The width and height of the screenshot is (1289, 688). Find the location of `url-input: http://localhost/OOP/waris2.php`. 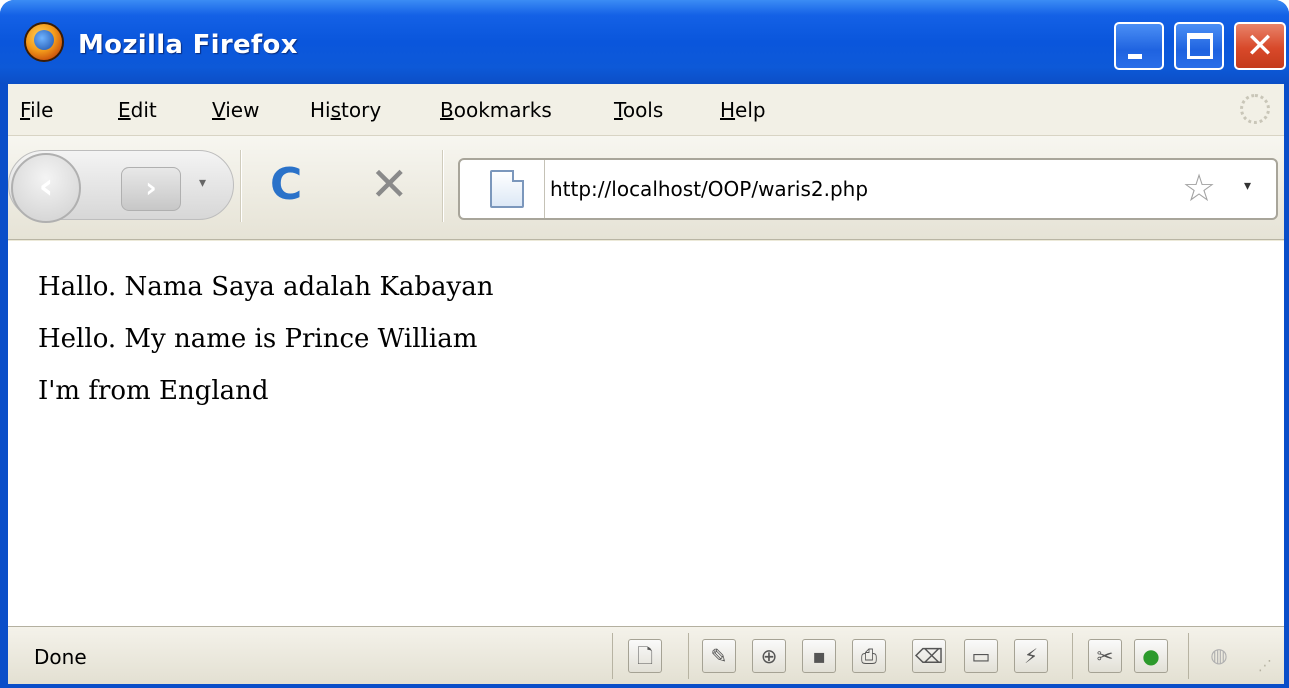

url-input: http://localhost/OOP/waris2.php is located at coordinates (709, 189).